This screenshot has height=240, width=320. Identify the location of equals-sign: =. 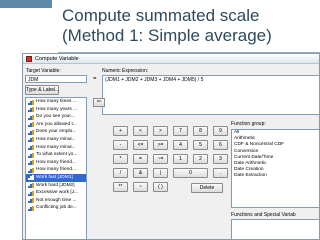
(95, 79).